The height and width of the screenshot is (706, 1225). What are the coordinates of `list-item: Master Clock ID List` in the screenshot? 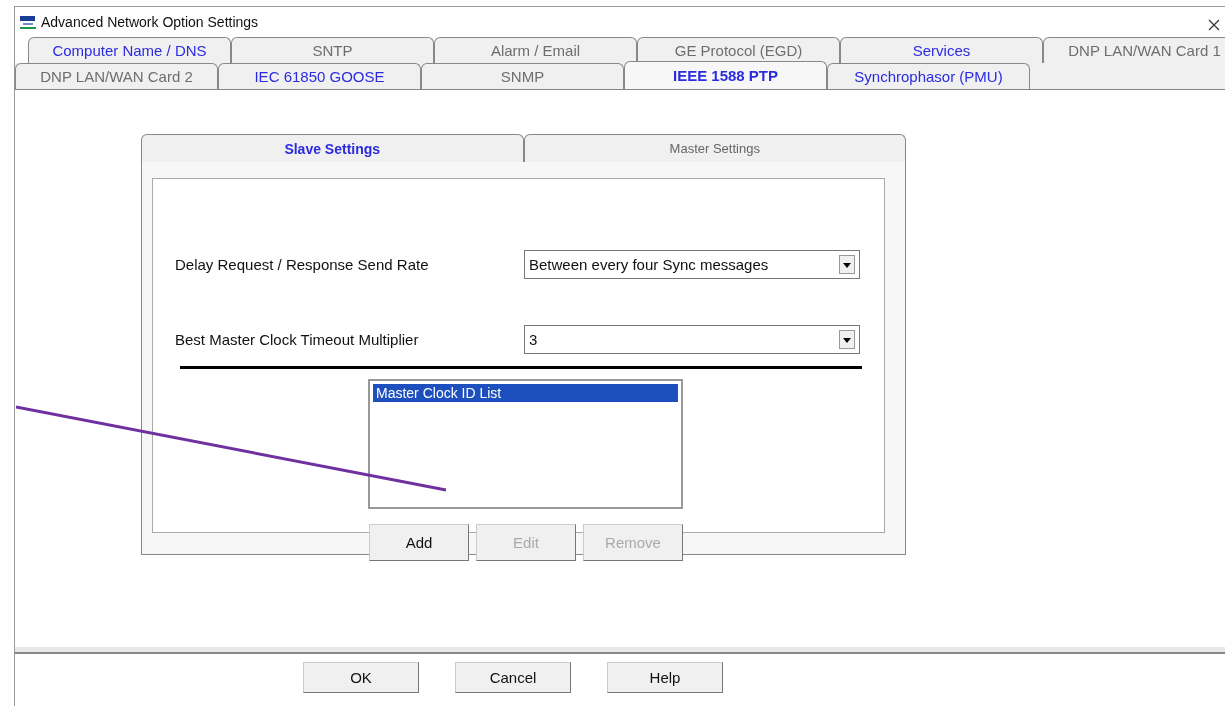 It's located at (525, 393).